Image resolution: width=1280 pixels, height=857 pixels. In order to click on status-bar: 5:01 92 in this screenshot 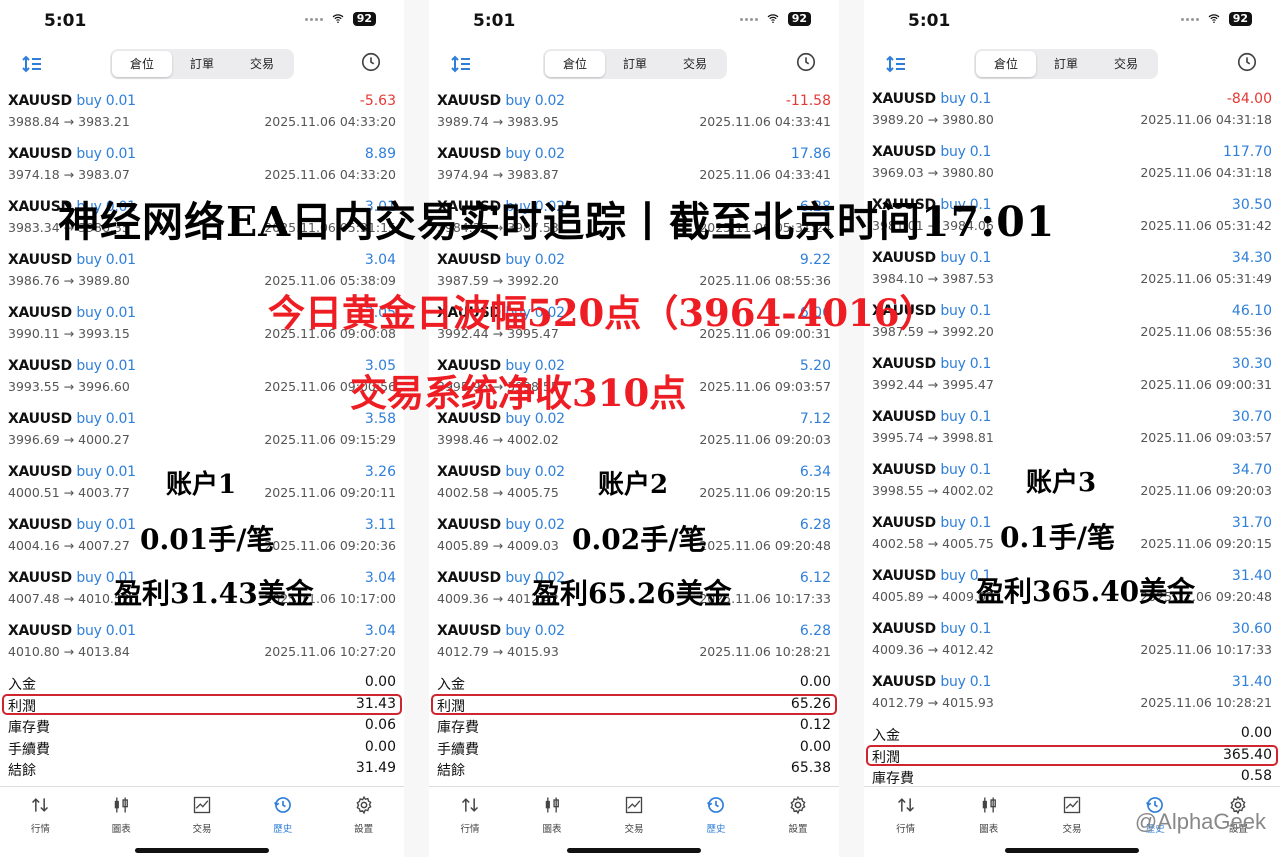, I will do `click(202, 21)`.